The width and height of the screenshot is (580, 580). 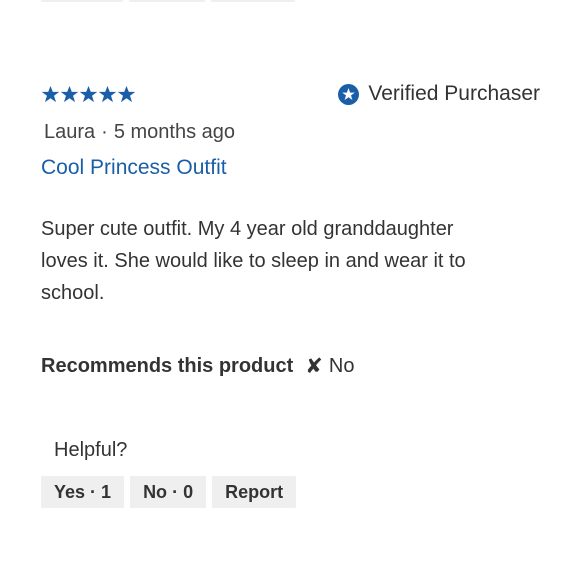 I want to click on review-author: Laura, so click(x=70, y=132).